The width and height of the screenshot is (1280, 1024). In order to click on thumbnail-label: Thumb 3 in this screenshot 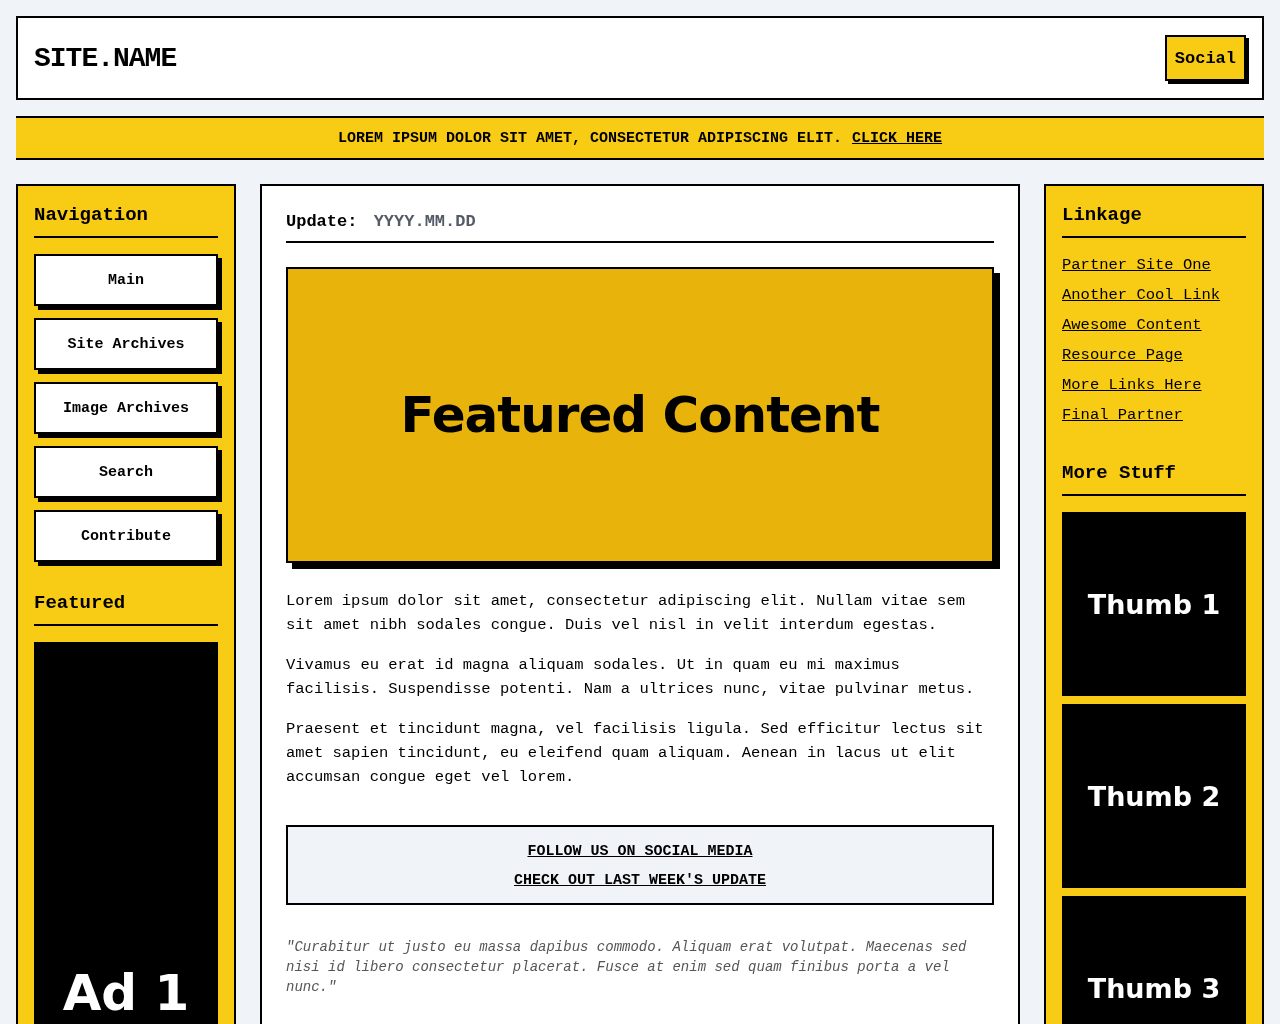, I will do `click(1154, 988)`.